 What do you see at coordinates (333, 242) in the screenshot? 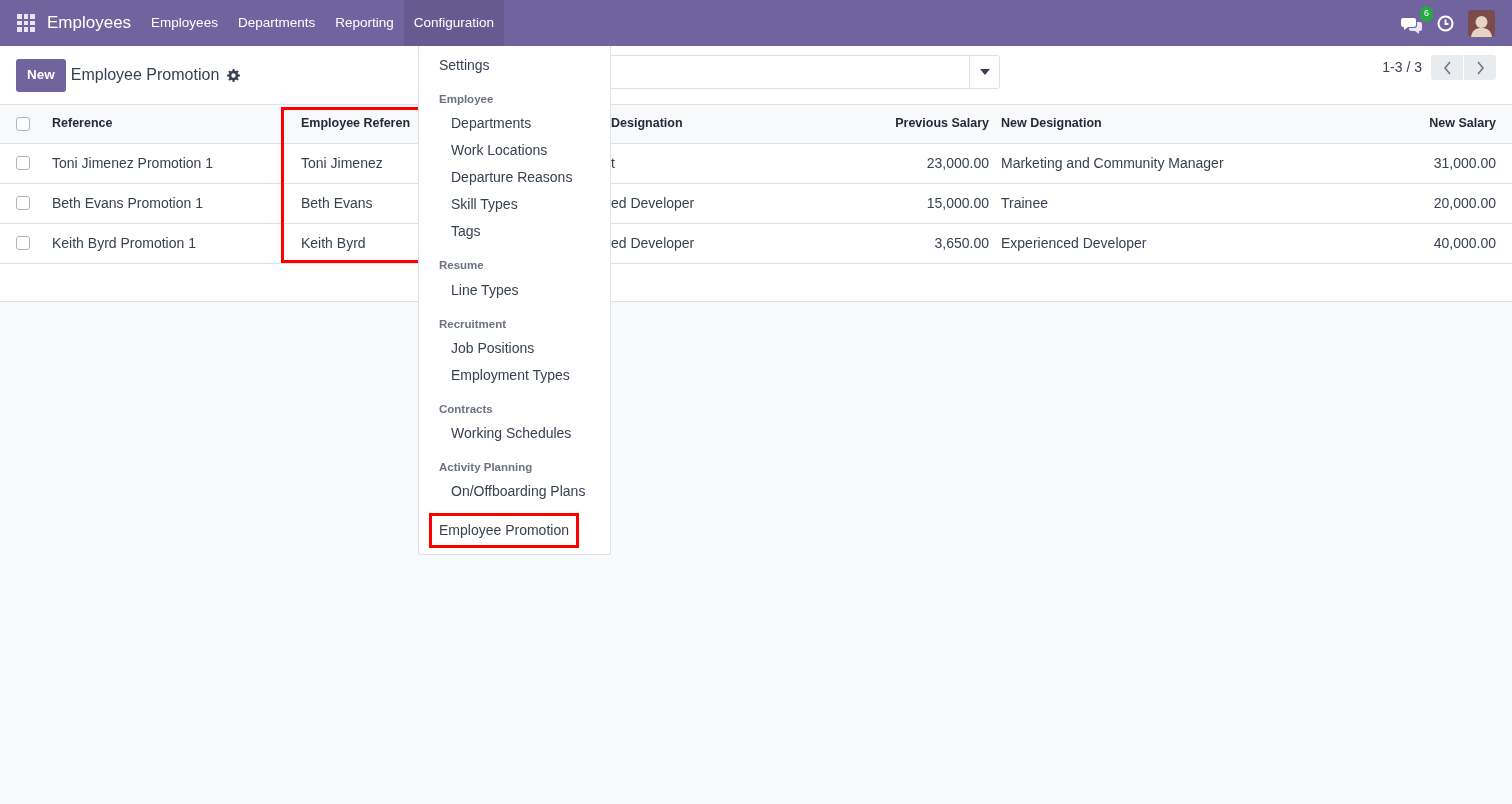
I see `table-cell: Keith Byrd` at bounding box center [333, 242].